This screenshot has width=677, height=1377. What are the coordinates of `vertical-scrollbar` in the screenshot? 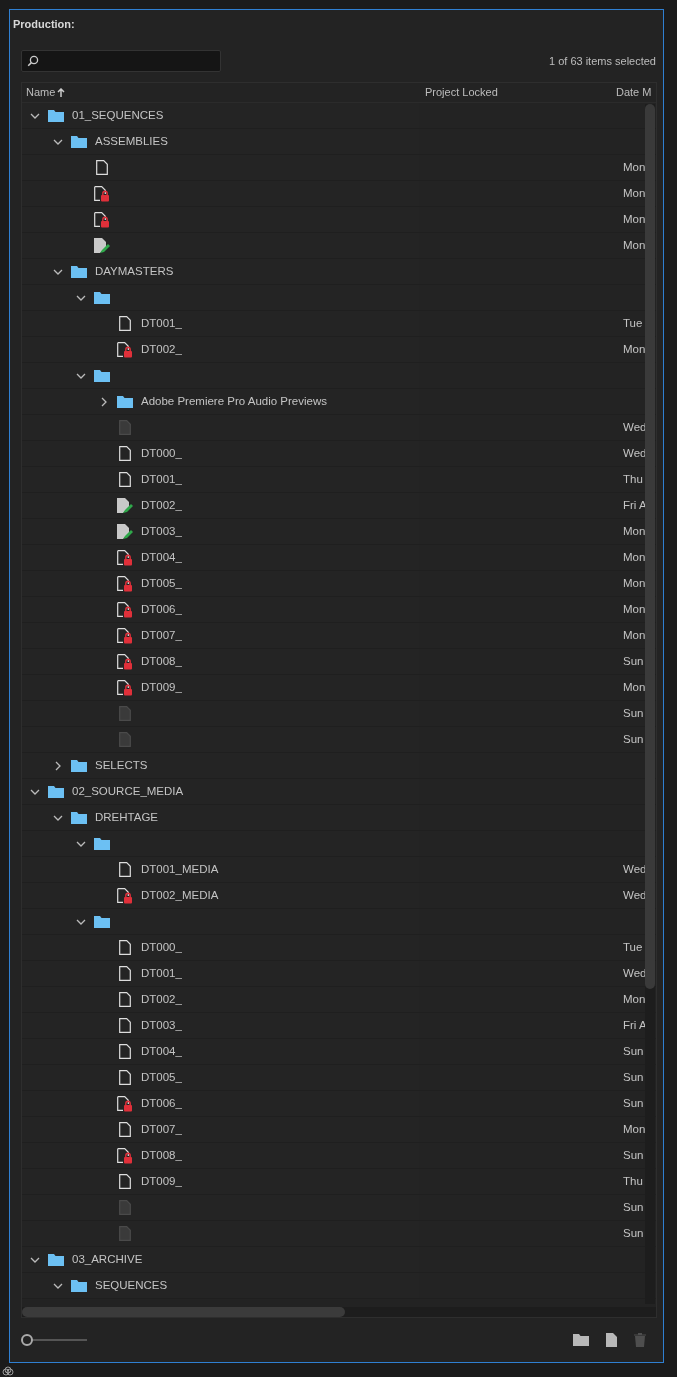 It's located at (650, 704).